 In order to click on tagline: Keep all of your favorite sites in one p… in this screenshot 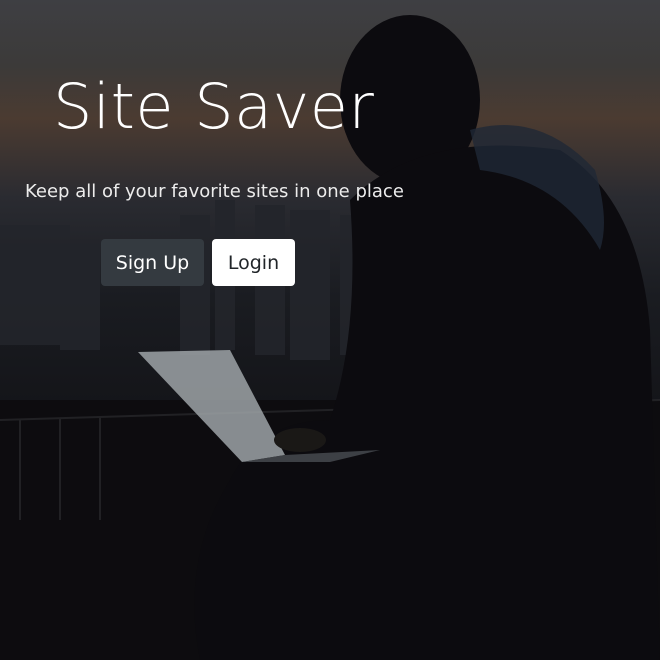, I will do `click(214, 191)`.